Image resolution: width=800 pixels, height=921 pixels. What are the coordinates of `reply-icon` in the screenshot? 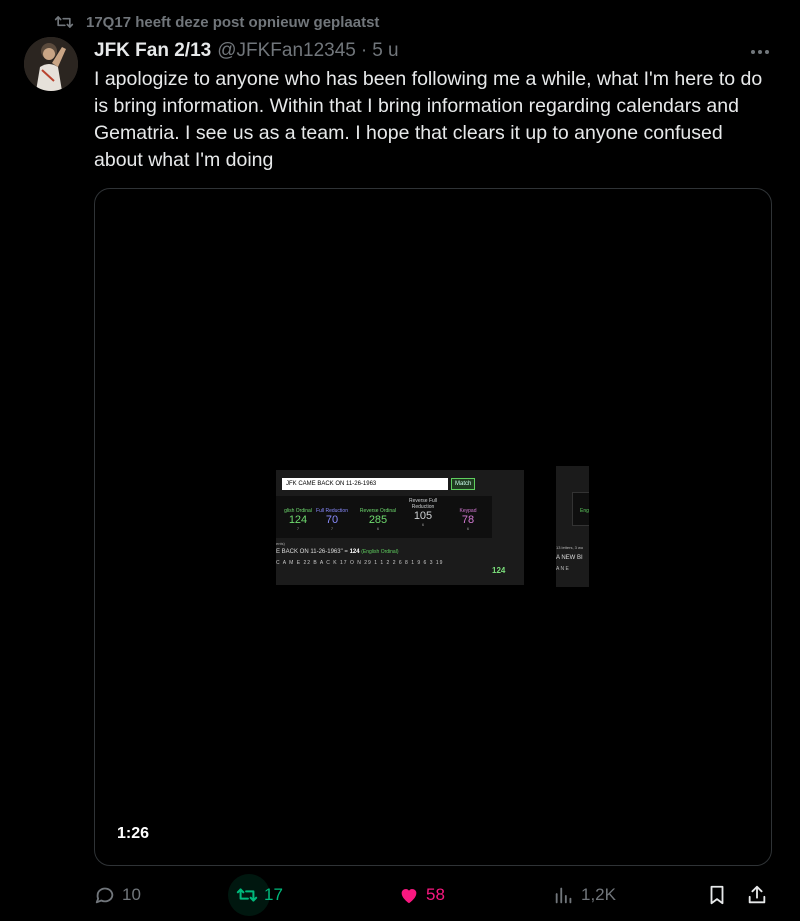 It's located at (104, 895).